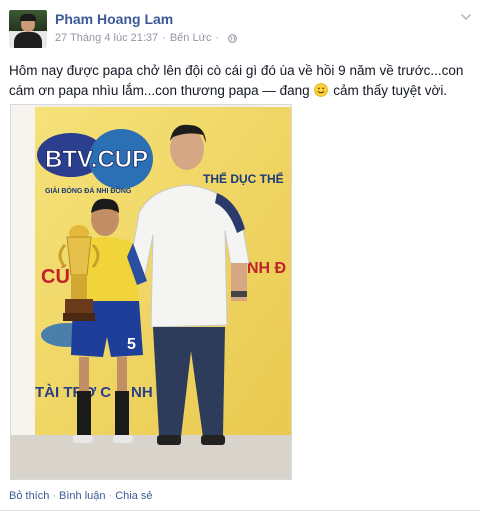  What do you see at coordinates (191, 38) in the screenshot?
I see `post-location: Bến Lức` at bounding box center [191, 38].